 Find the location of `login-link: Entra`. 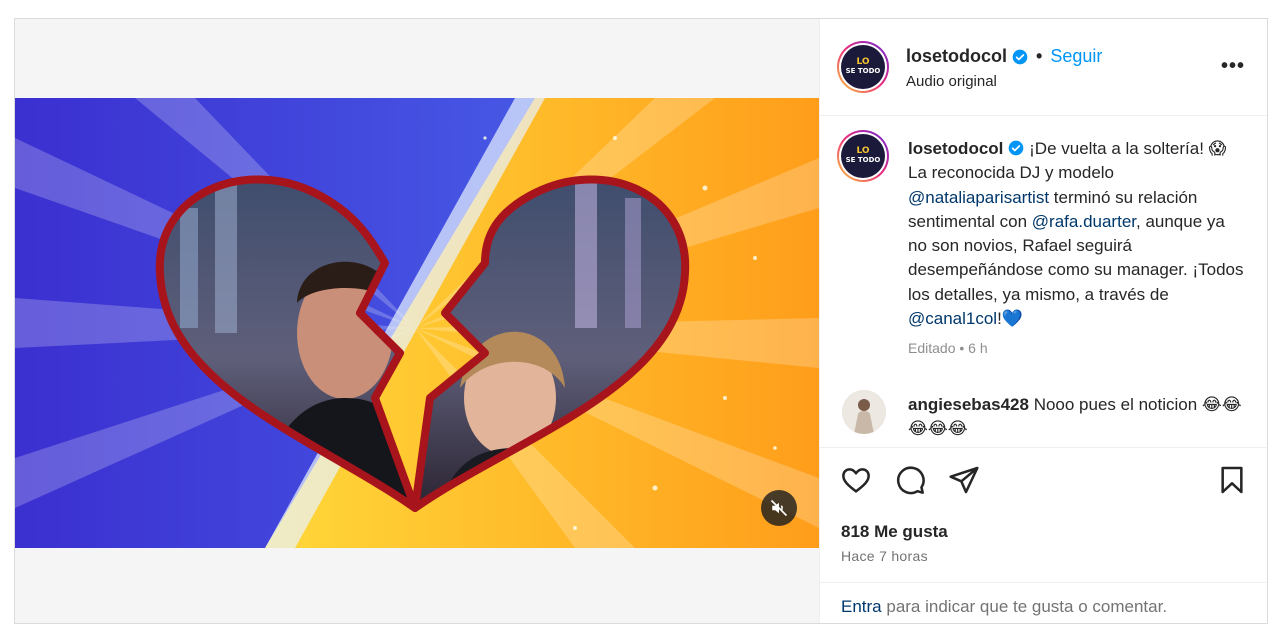

login-link: Entra is located at coordinates (861, 606).